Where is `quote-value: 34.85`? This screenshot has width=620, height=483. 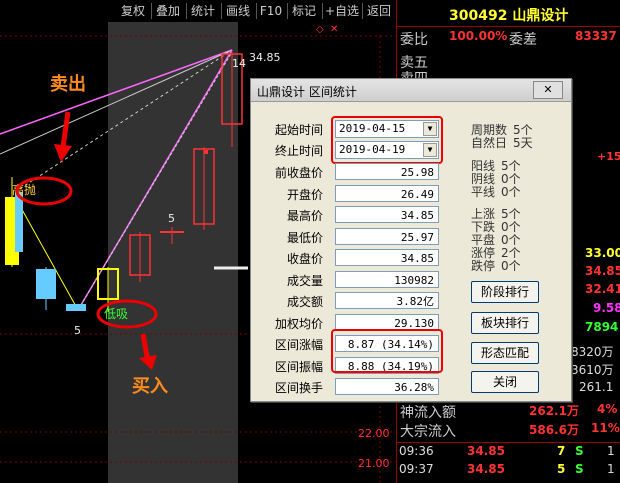
quote-value: 34.85 is located at coordinates (602, 271).